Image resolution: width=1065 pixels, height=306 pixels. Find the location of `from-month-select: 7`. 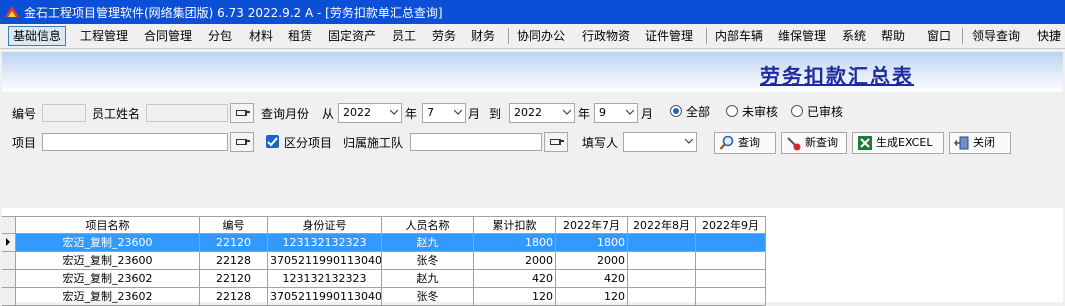

from-month-select: 7 is located at coordinates (444, 113).